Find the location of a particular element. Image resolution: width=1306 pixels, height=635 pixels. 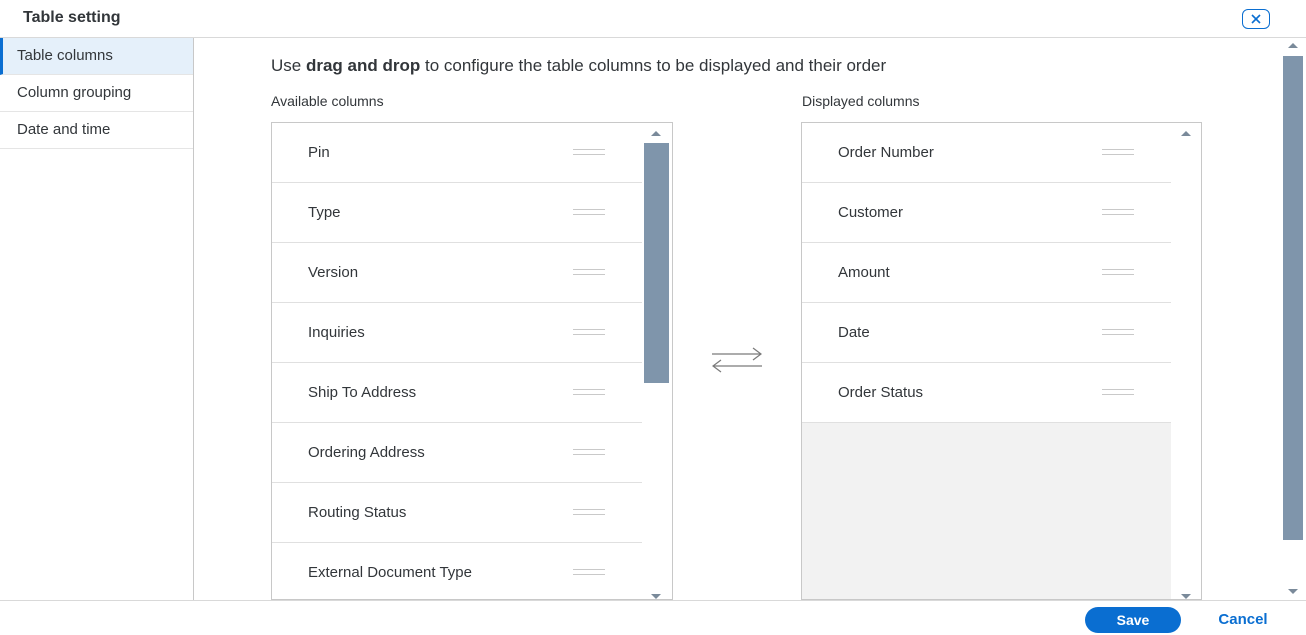

page-scroll-down-icon is located at coordinates (1293, 591).